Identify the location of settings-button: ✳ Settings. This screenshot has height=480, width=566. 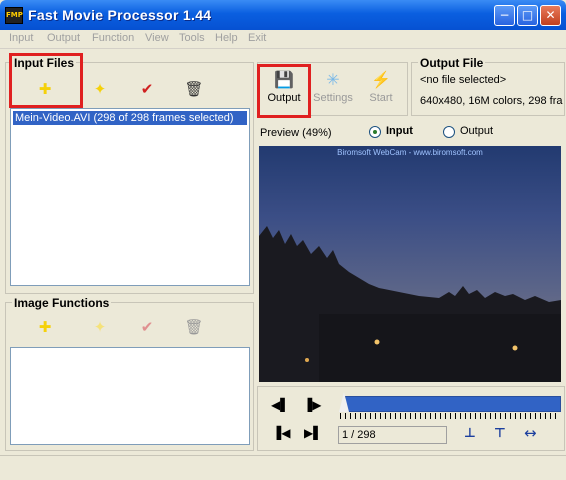
(333, 90).